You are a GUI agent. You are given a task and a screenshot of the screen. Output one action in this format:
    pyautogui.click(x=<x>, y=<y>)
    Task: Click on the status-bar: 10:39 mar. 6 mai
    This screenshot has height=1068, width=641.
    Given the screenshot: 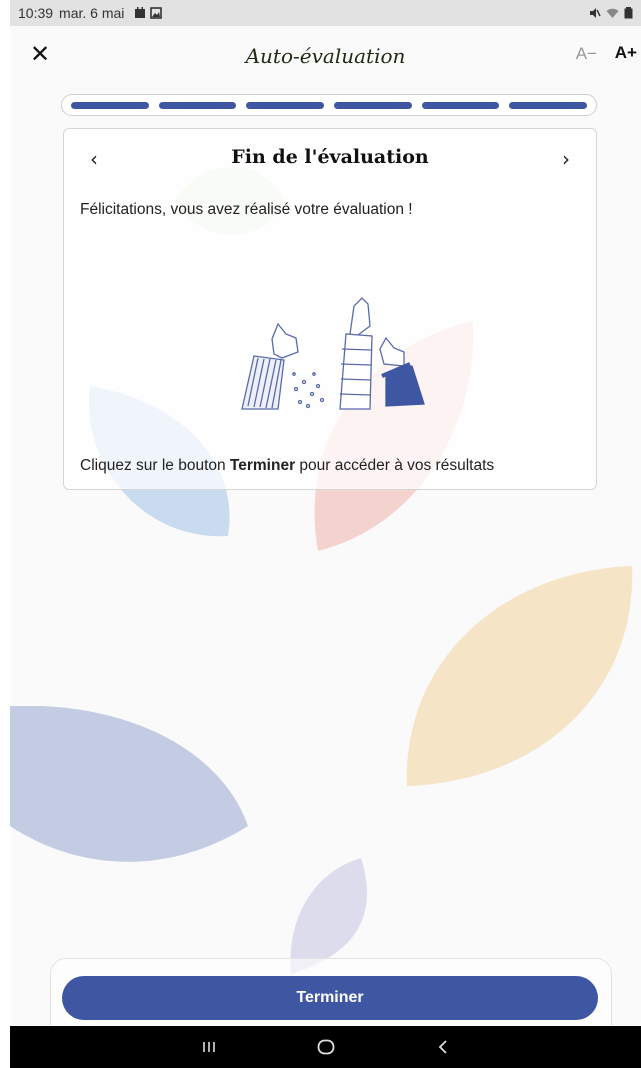 What is the action you would take?
    pyautogui.click(x=325, y=13)
    